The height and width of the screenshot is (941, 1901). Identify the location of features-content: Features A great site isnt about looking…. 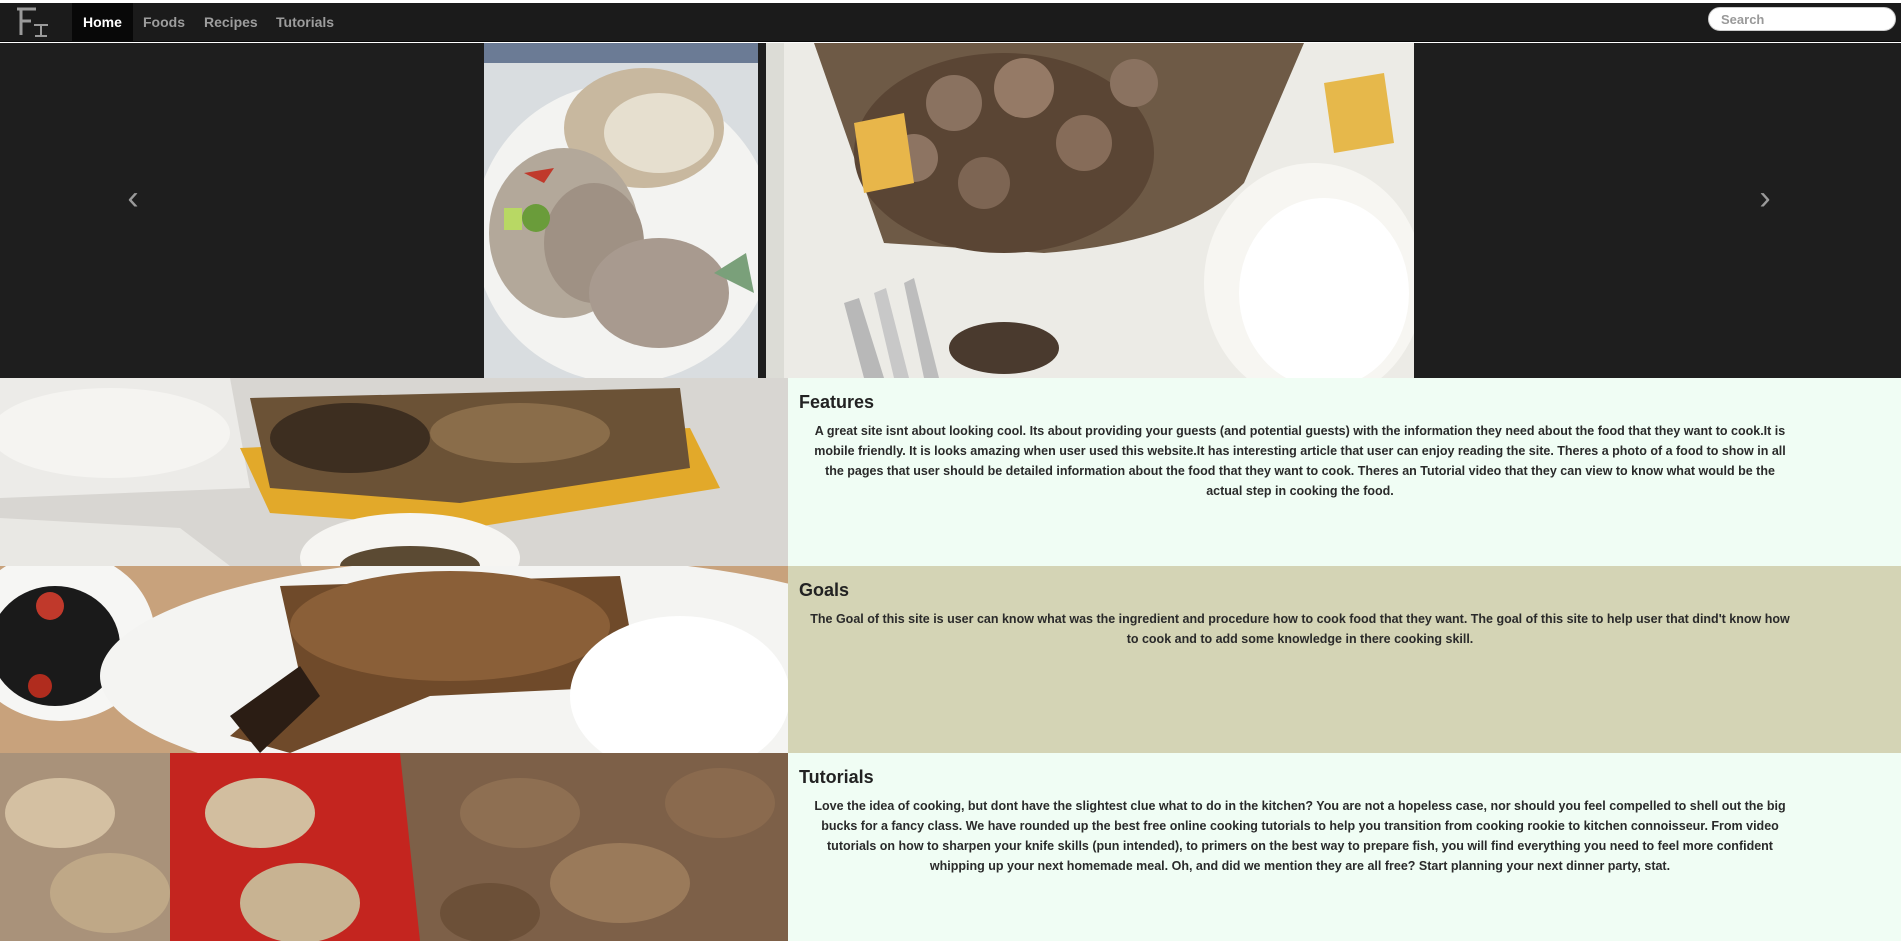
(1299, 446).